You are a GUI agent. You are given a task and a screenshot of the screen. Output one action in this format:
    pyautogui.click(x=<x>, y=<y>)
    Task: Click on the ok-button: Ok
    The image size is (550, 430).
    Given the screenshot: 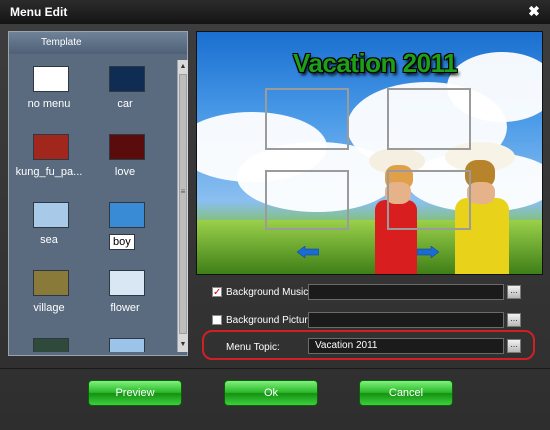 What is the action you would take?
    pyautogui.click(x=271, y=393)
    